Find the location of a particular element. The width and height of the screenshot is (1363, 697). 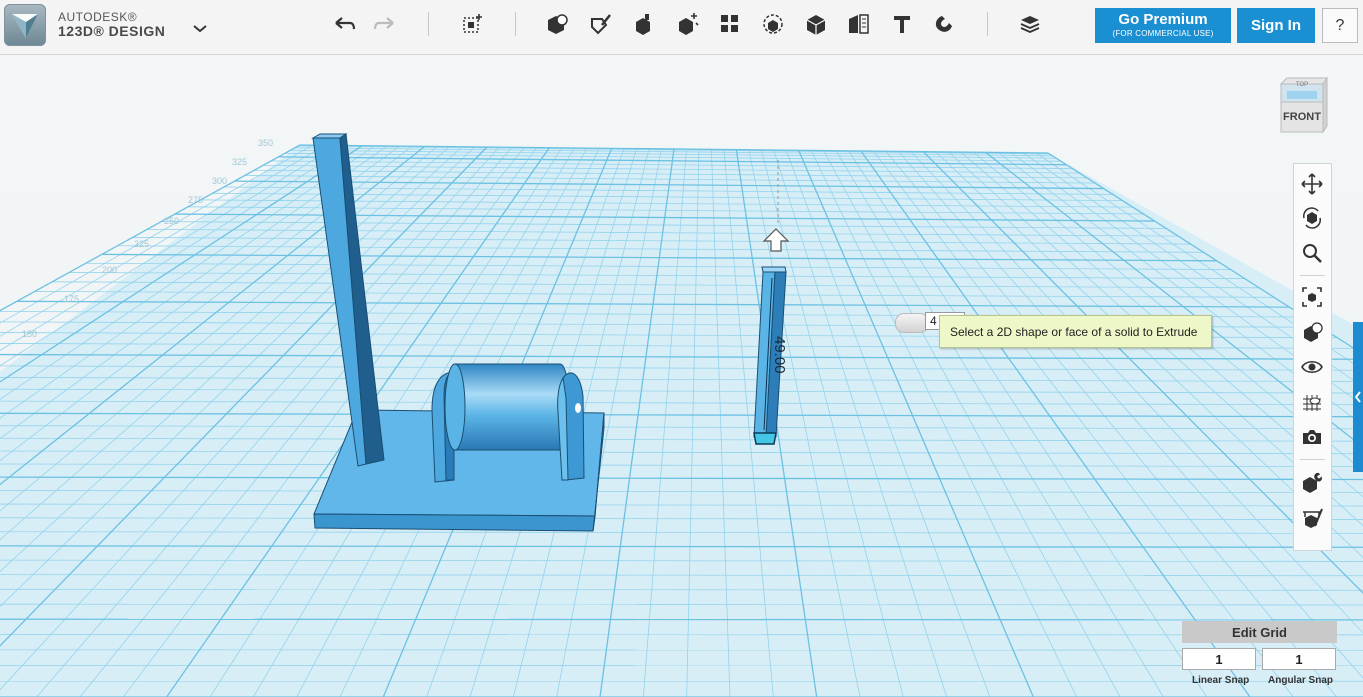

brand-name: AUTODESK® 123D® DESIGN is located at coordinates (111, 24).